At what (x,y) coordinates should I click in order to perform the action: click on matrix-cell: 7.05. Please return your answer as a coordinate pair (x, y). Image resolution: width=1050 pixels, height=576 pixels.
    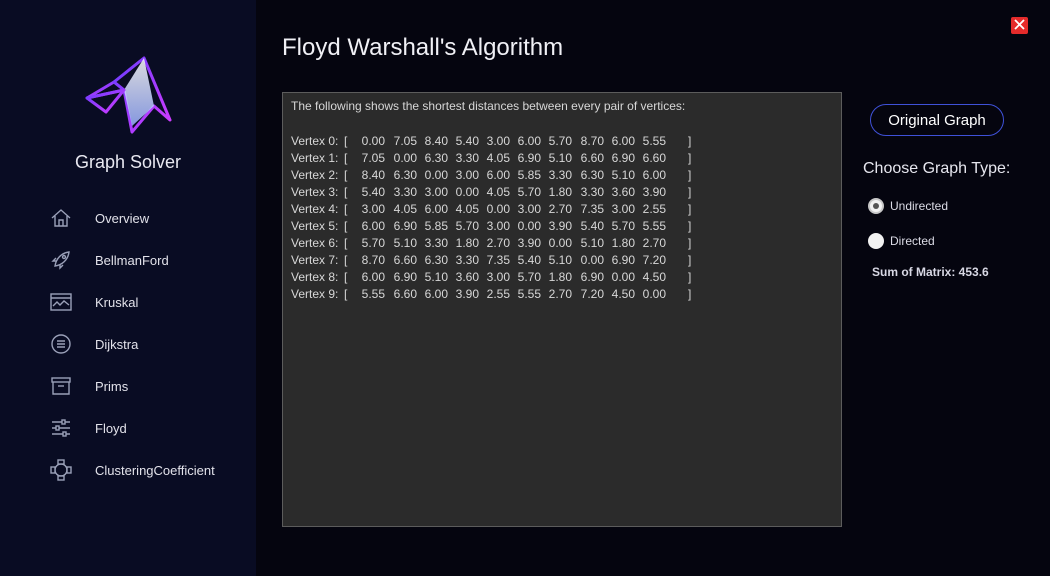
    Looking at the image, I should click on (373, 158).